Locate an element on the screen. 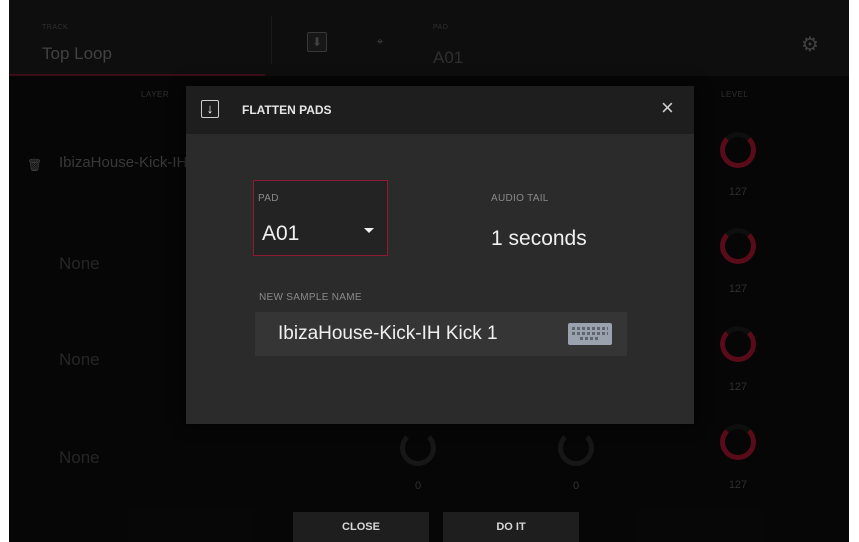 This screenshot has height=542, width=859. layer-2-level-value: 127 is located at coordinates (738, 289).